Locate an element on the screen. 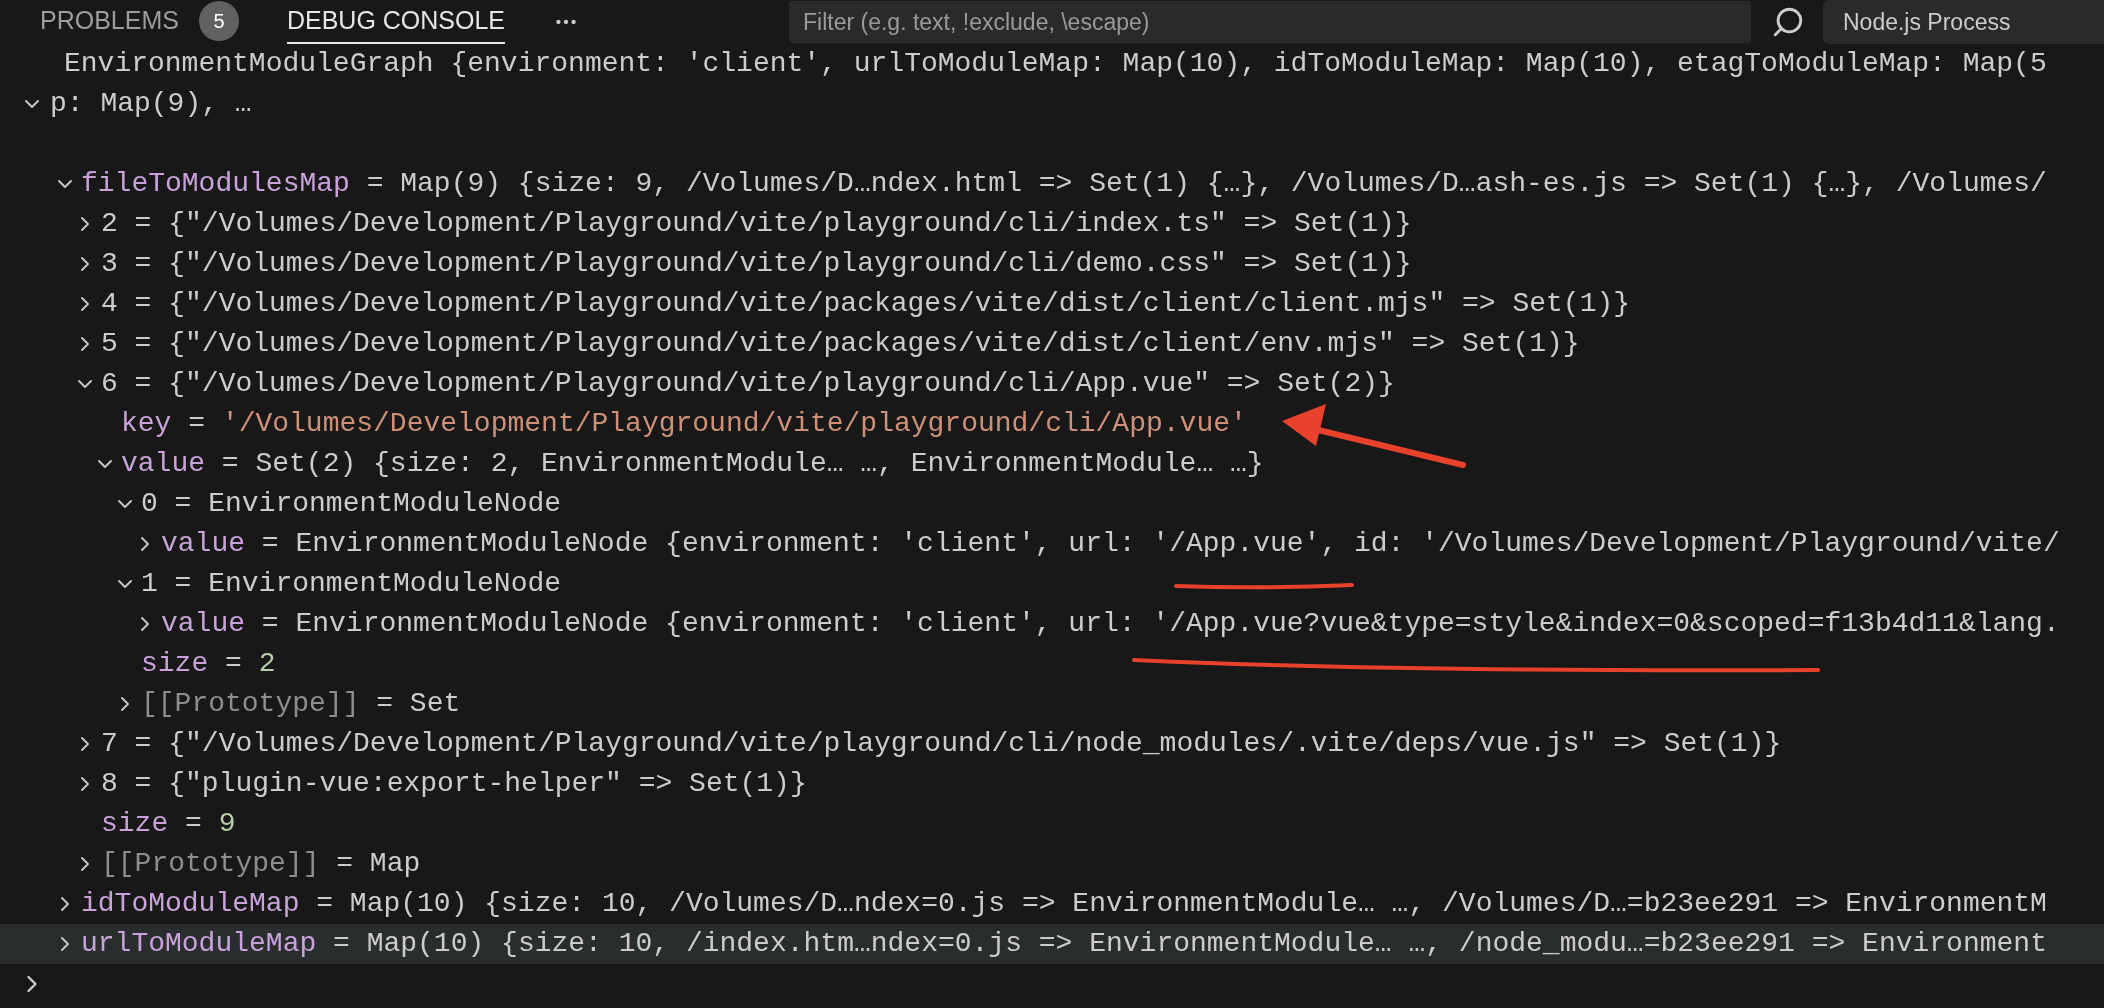 This screenshot has height=1008, width=2104. tree-item: size = 9 is located at coordinates (1052, 824).